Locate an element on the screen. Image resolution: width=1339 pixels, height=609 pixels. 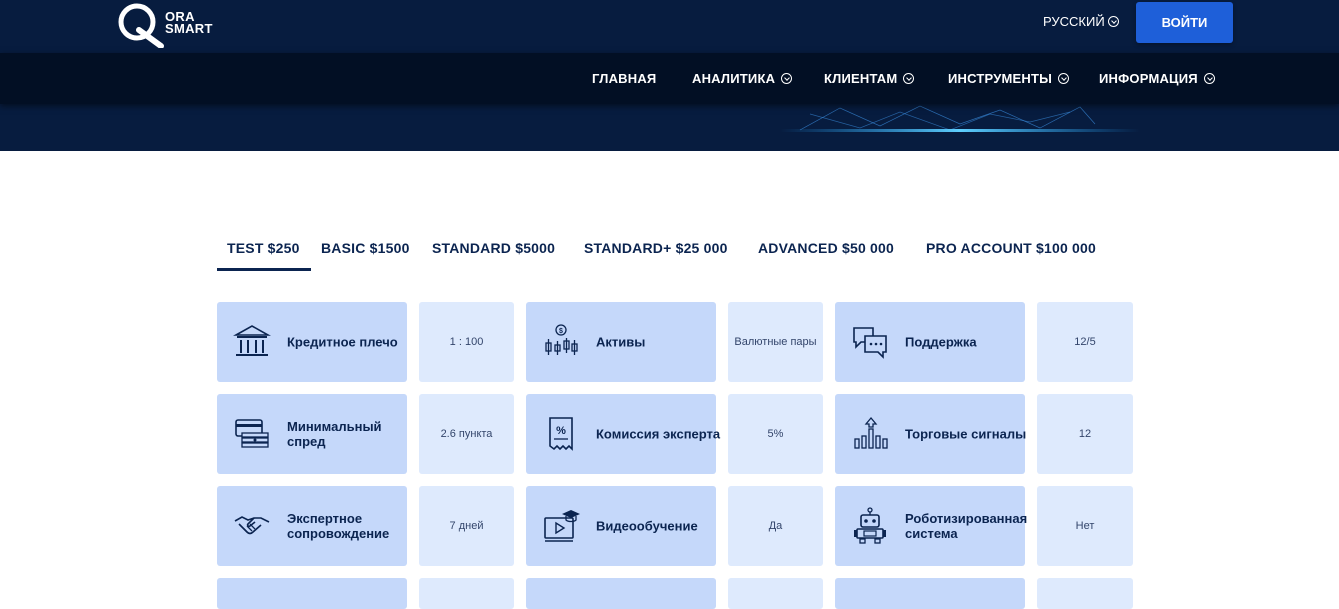
feature-card-video-education: Видеообучение is located at coordinates (621, 526).